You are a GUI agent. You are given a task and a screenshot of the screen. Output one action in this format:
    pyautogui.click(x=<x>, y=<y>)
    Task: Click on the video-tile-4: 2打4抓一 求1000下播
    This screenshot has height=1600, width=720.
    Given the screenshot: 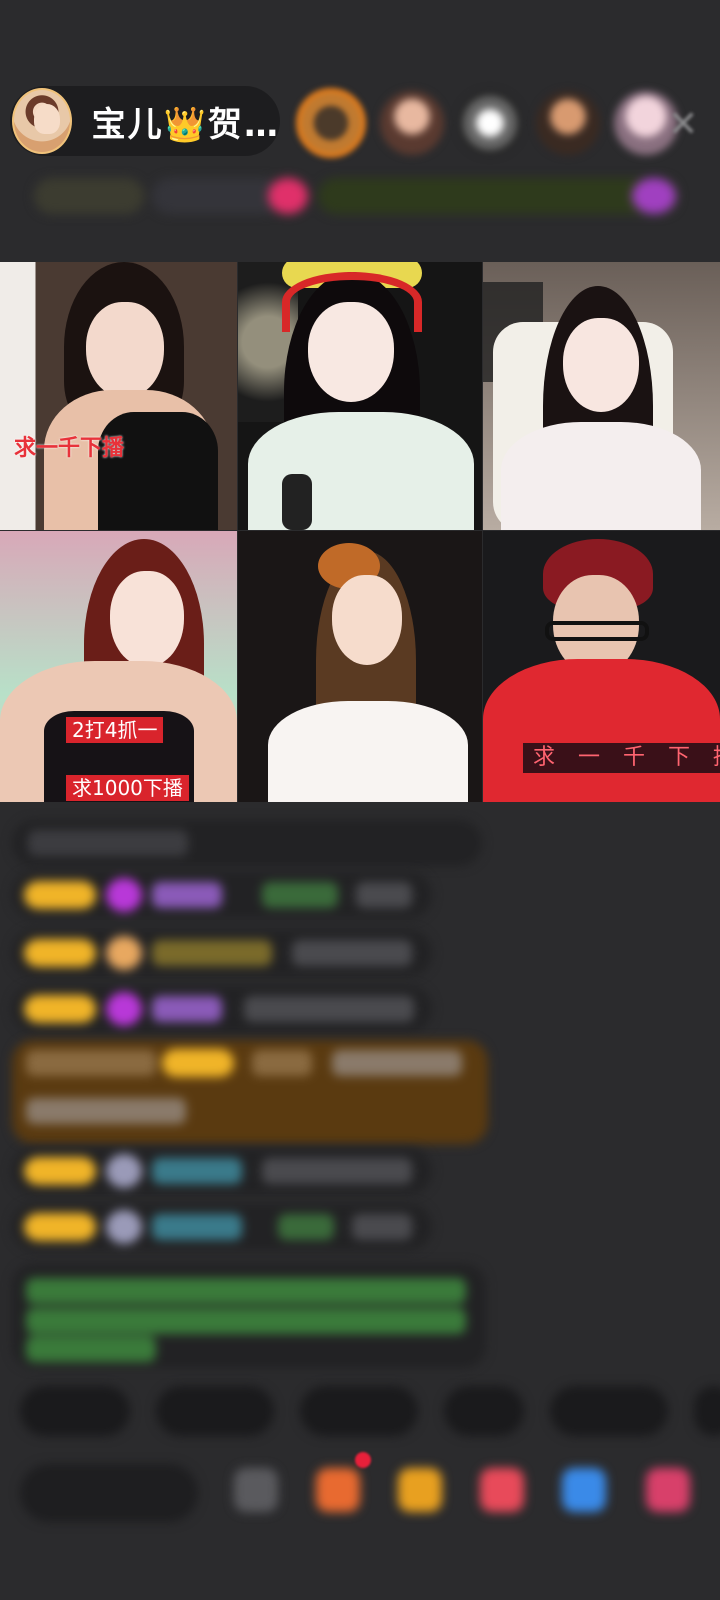 What is the action you would take?
    pyautogui.click(x=118, y=666)
    